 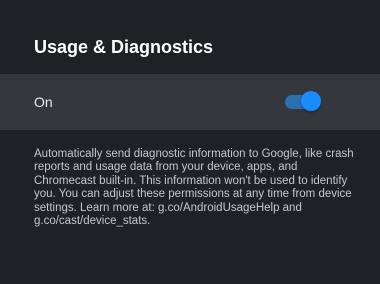 I want to click on usage-diagnostics-switch, so click(x=303, y=102).